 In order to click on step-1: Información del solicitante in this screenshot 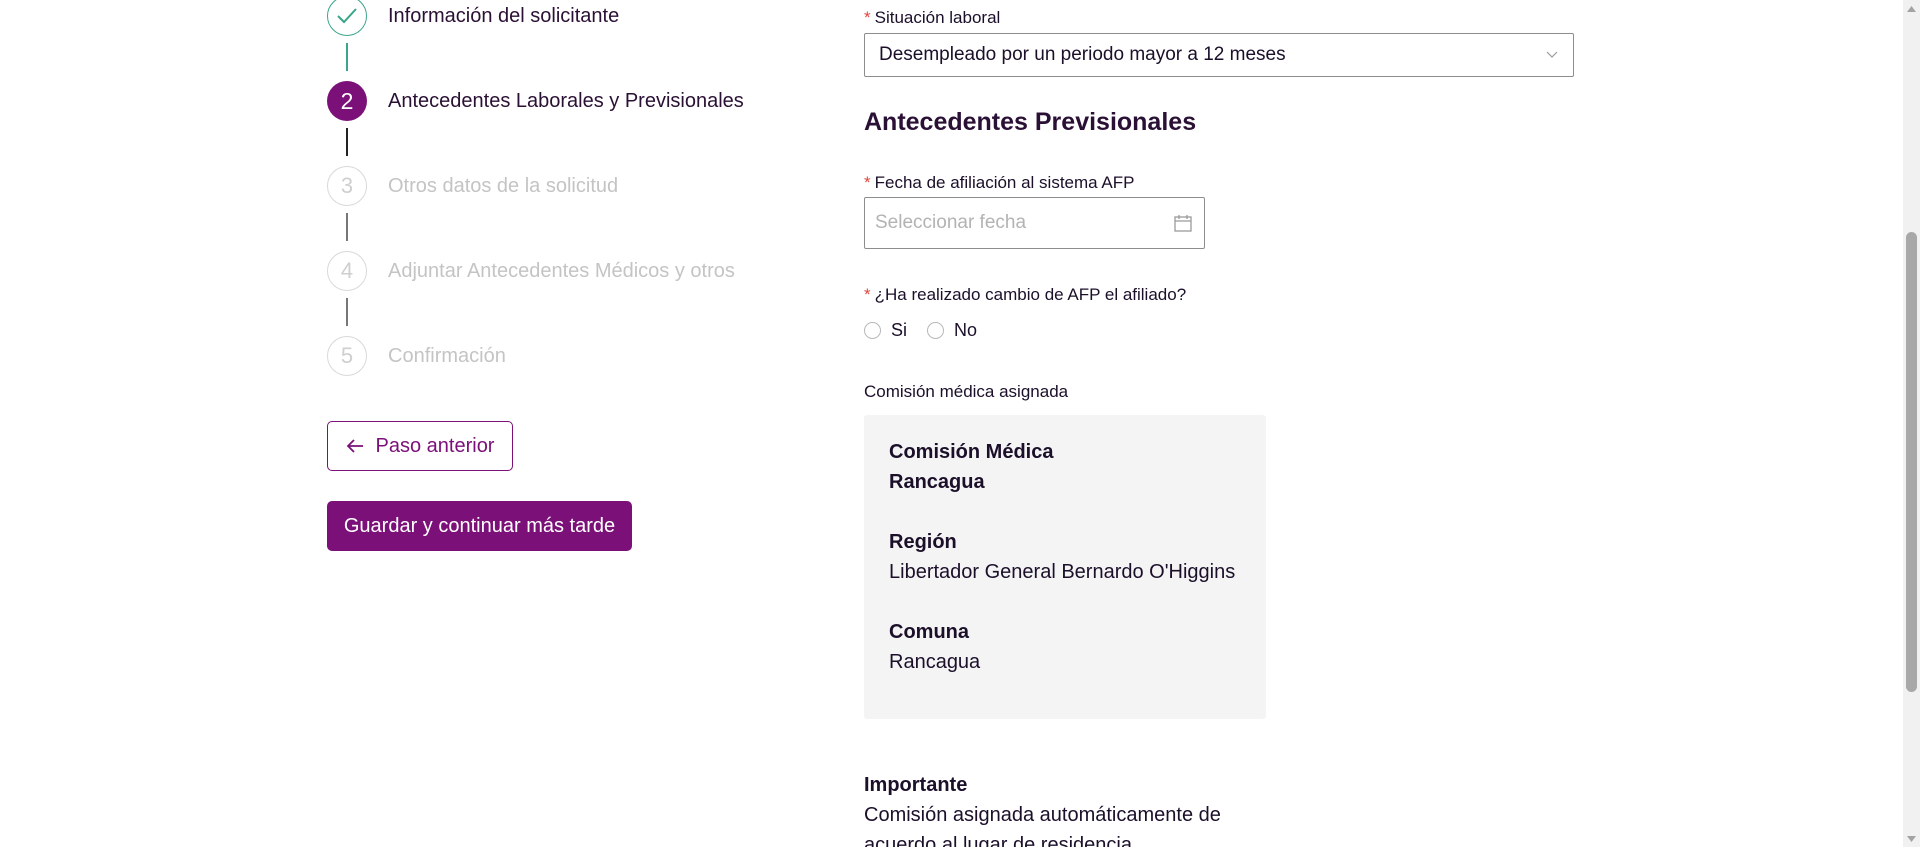, I will do `click(473, 18)`.